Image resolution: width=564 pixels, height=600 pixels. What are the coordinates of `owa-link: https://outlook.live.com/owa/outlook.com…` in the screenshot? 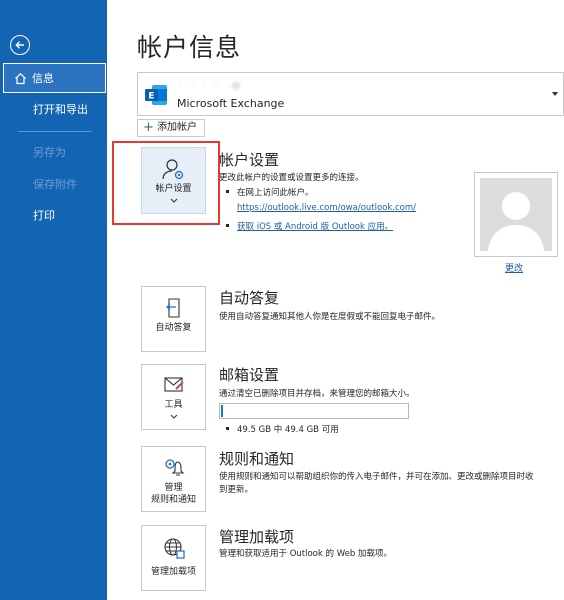 It's located at (326, 208).